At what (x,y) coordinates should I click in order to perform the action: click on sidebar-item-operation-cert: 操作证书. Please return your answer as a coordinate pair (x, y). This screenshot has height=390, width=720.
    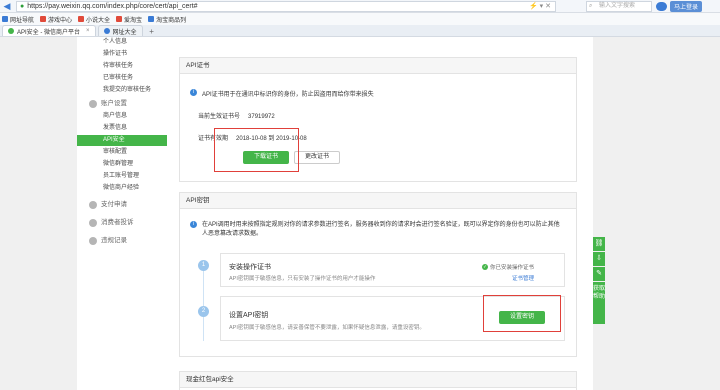
    Looking at the image, I should click on (122, 54).